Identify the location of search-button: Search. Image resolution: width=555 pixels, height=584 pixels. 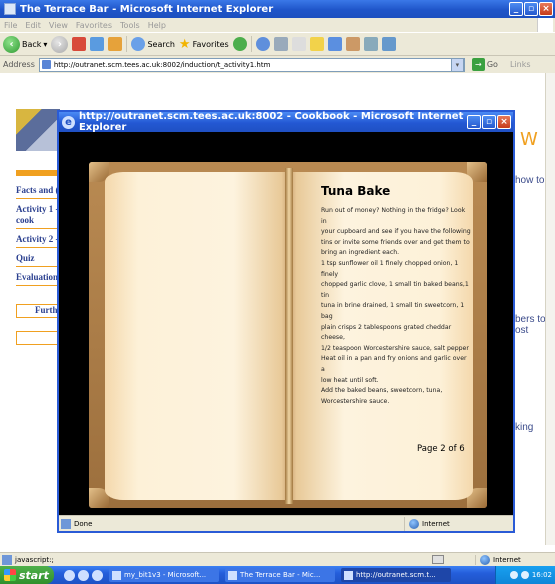
(153, 44).